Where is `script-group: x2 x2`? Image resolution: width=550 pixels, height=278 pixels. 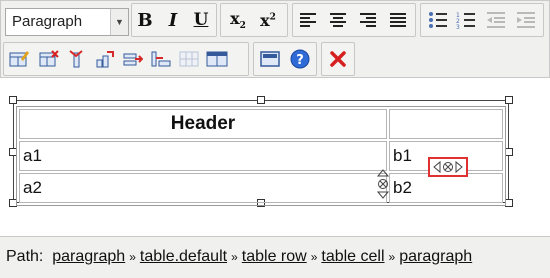
script-group: x2 x2 is located at coordinates (254, 20).